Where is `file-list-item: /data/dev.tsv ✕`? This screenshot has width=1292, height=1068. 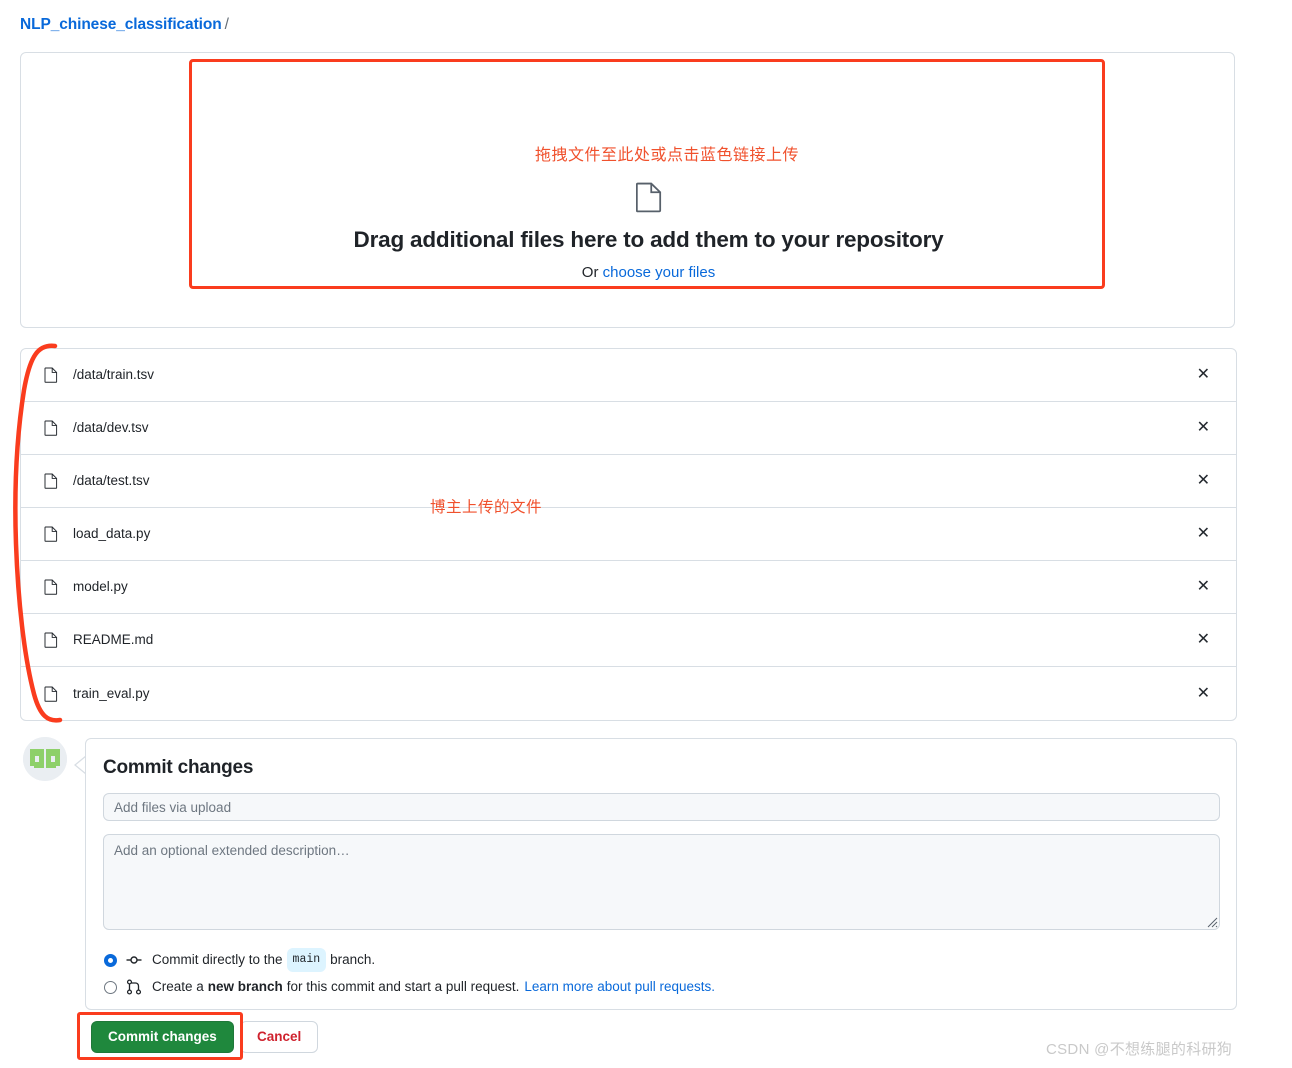
file-list-item: /data/dev.tsv ✕ is located at coordinates (628, 428).